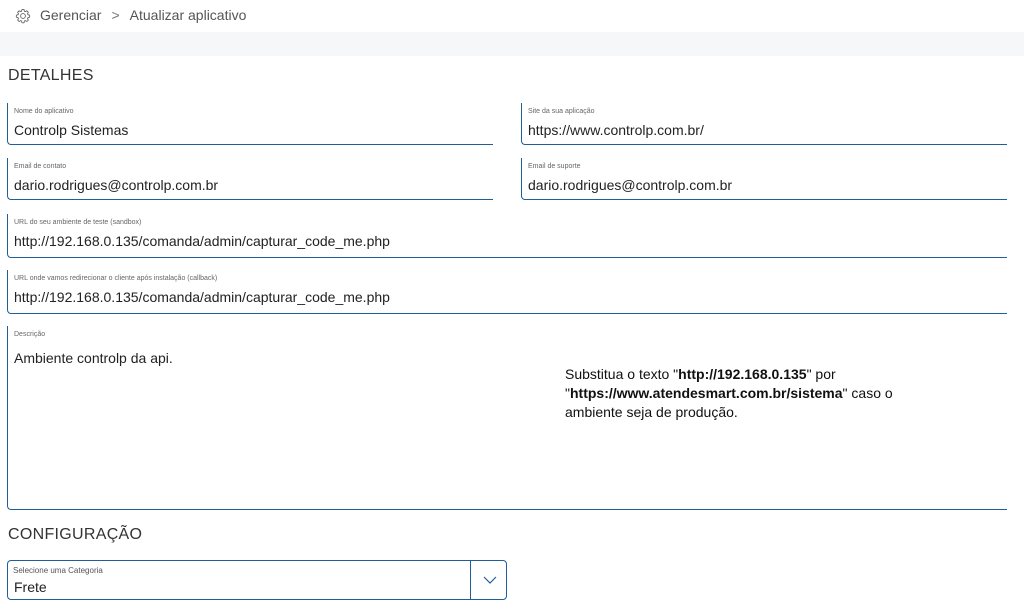 The image size is (1024, 607). I want to click on breadcrumb-item-current: Atualizar aplicativo, so click(188, 15).